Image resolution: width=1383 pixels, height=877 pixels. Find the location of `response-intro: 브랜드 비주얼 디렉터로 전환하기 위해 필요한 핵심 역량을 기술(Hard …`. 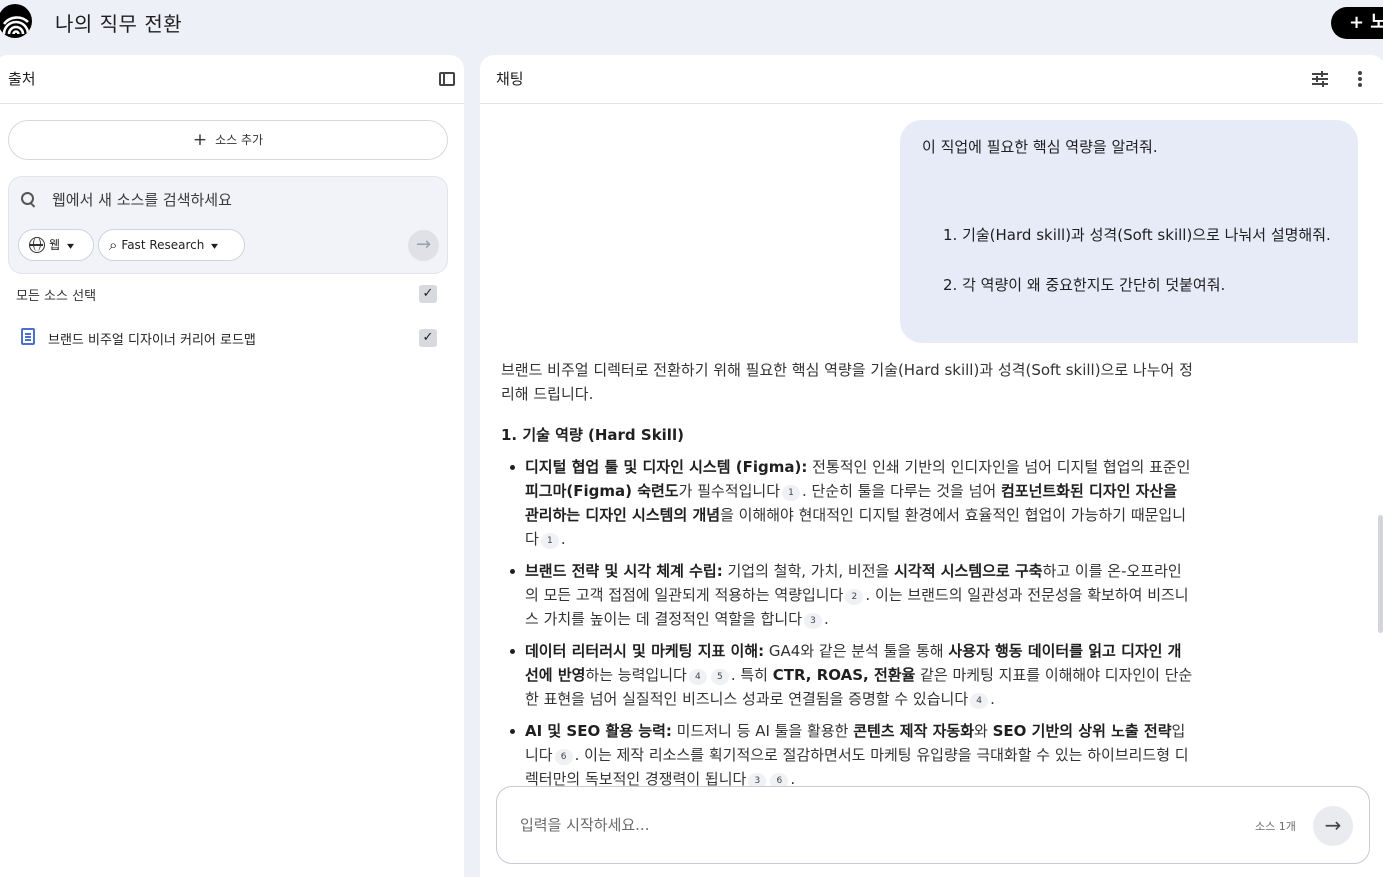

response-intro: 브랜드 비주얼 디렉터로 전환하기 위해 필요한 핵심 역량을 기술(Hard … is located at coordinates (847, 382).